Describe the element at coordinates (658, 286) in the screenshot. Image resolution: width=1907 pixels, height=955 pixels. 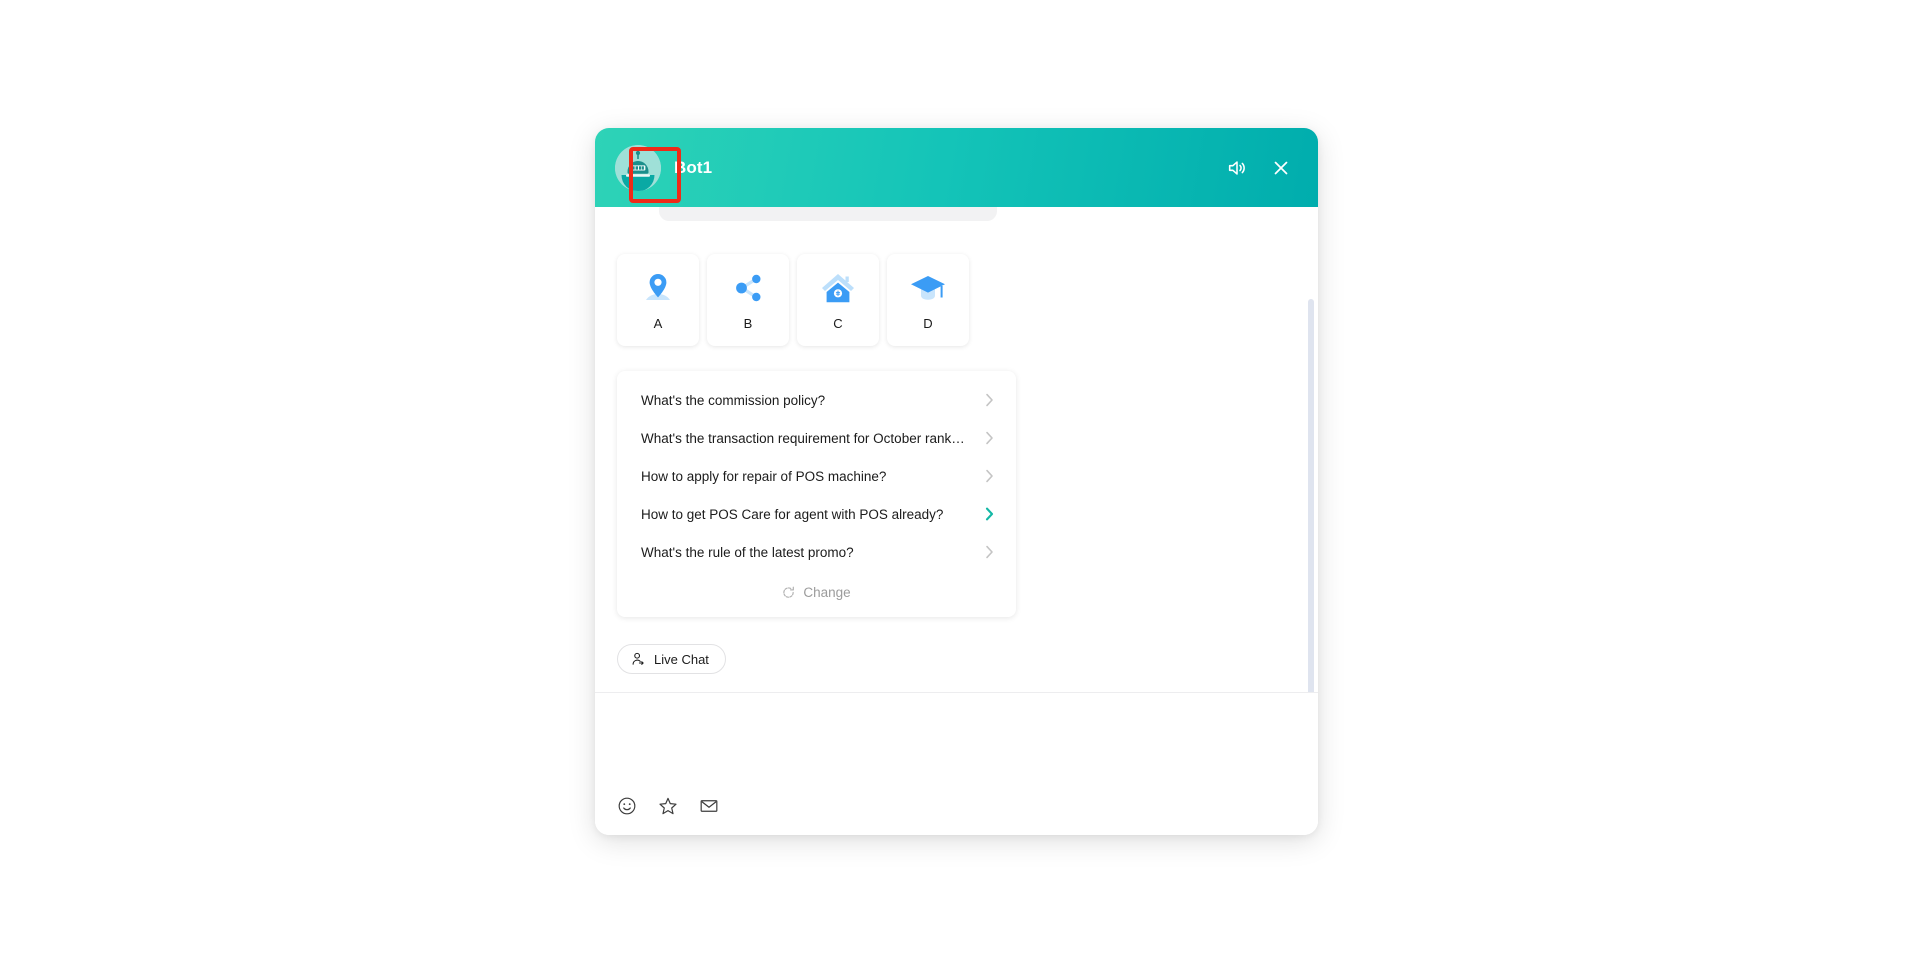
I see `location-pin-icon` at that location.